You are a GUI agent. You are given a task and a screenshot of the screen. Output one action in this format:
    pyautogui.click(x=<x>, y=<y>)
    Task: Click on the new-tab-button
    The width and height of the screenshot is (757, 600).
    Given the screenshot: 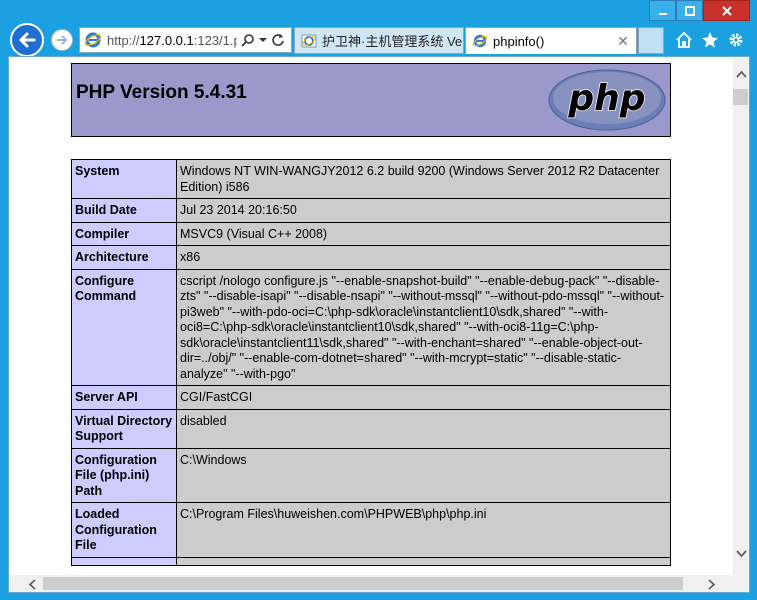 What is the action you would take?
    pyautogui.click(x=651, y=40)
    